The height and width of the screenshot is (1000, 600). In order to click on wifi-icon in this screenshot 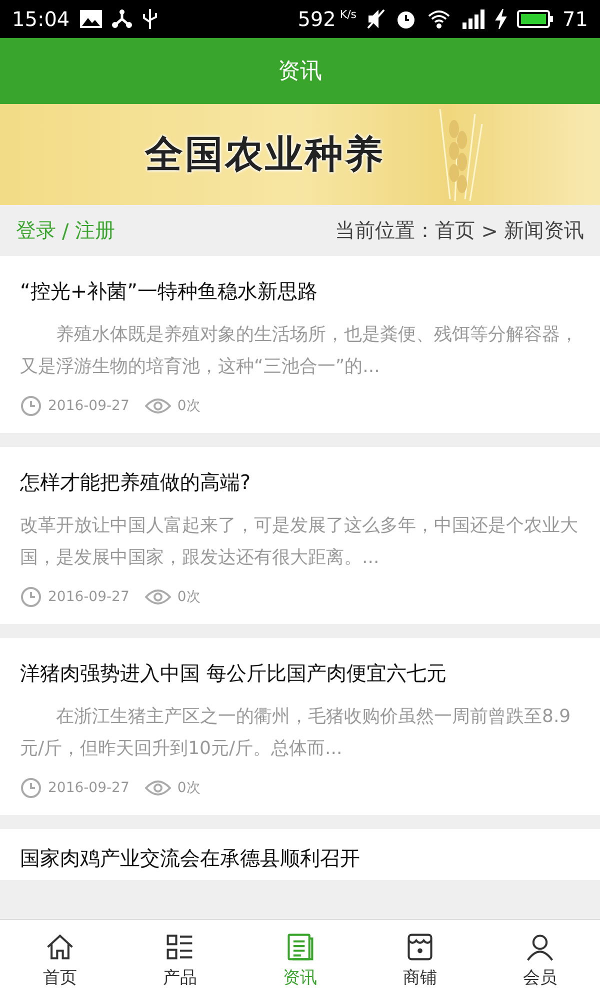, I will do `click(438, 19)`.